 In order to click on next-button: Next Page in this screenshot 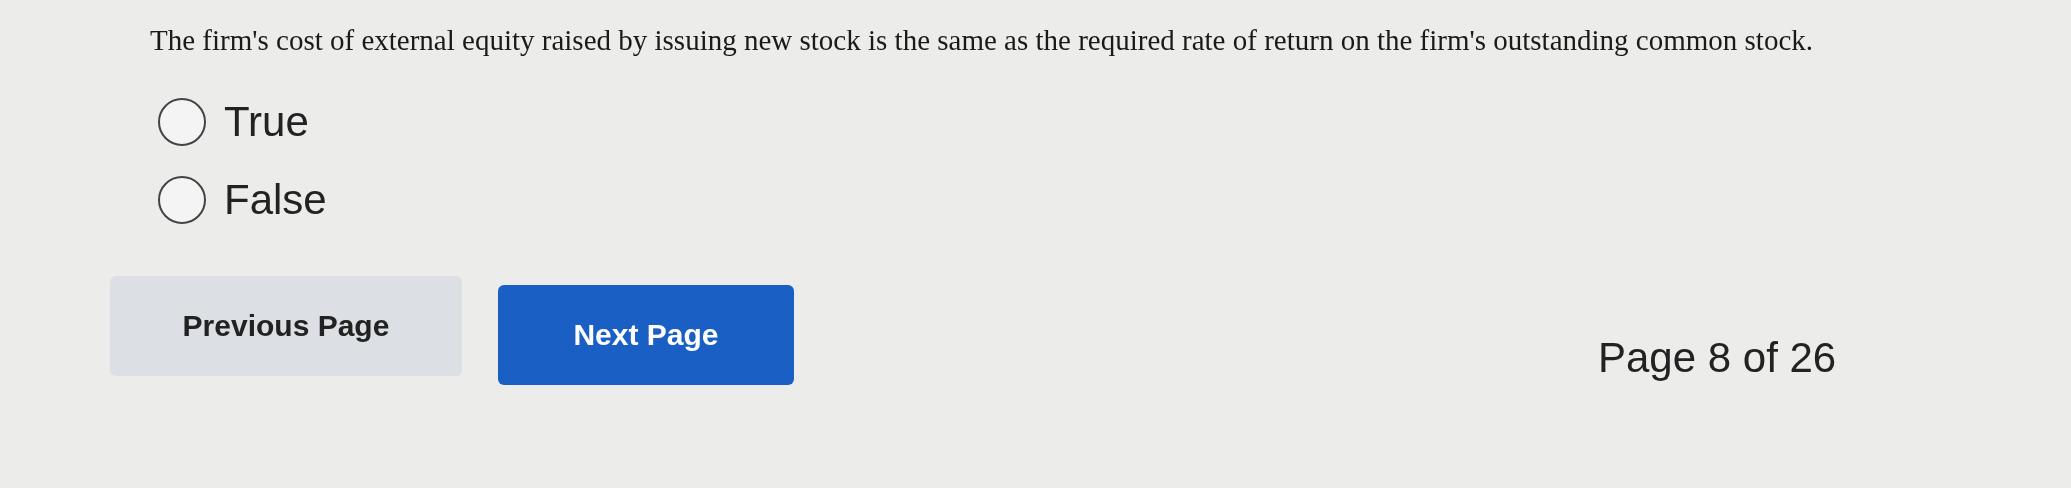, I will do `click(646, 335)`.